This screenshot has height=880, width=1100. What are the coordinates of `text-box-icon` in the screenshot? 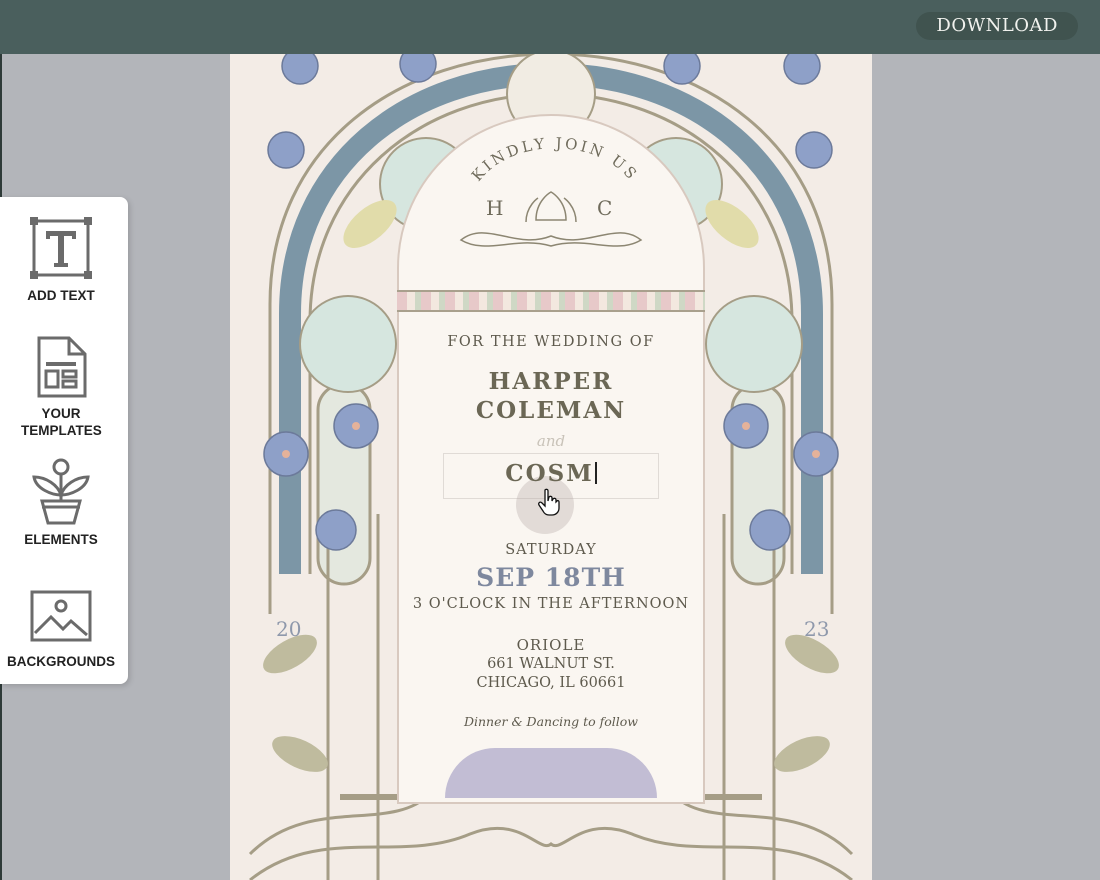 It's located at (61, 248).